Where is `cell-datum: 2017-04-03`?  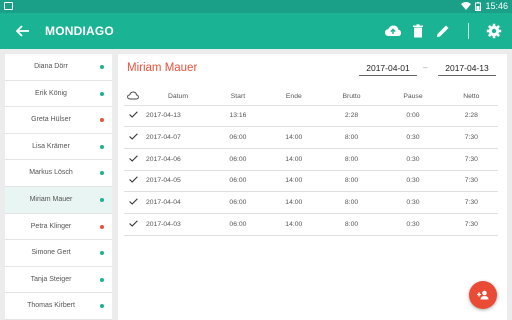
cell-datum: 2017-04-03 is located at coordinates (176, 224).